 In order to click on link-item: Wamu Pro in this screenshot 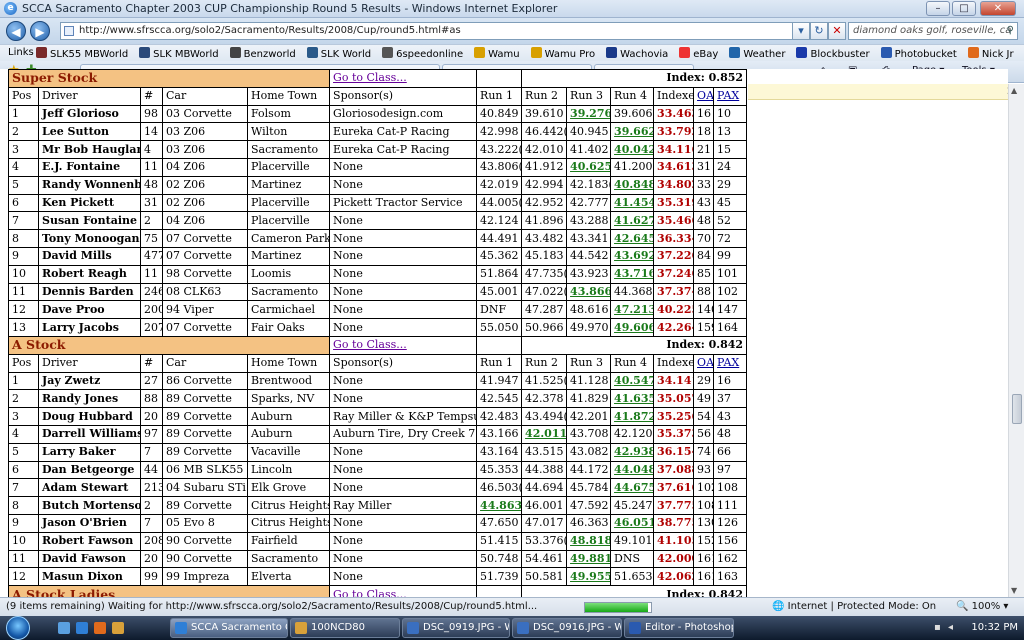, I will do `click(562, 53)`.